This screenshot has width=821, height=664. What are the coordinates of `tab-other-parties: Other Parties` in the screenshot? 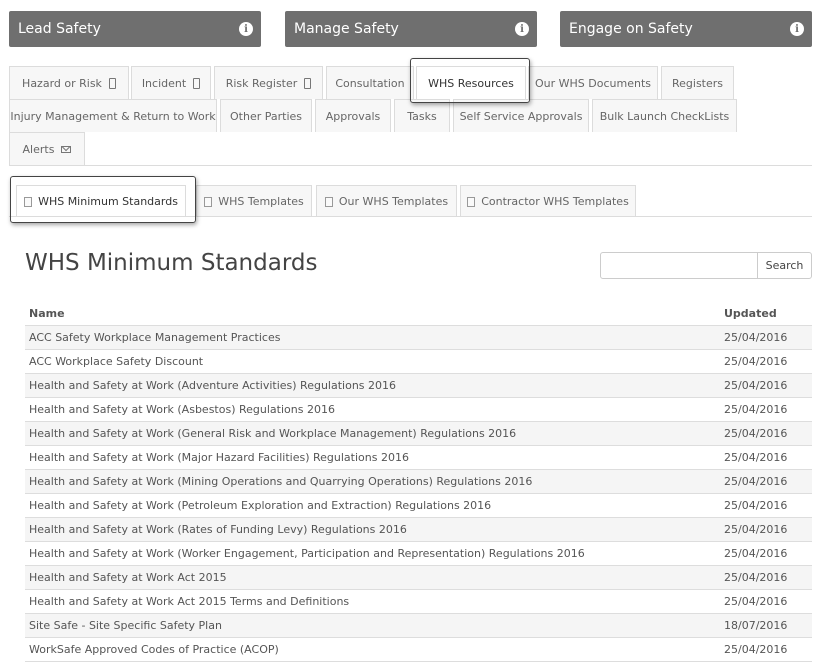 It's located at (266, 115).